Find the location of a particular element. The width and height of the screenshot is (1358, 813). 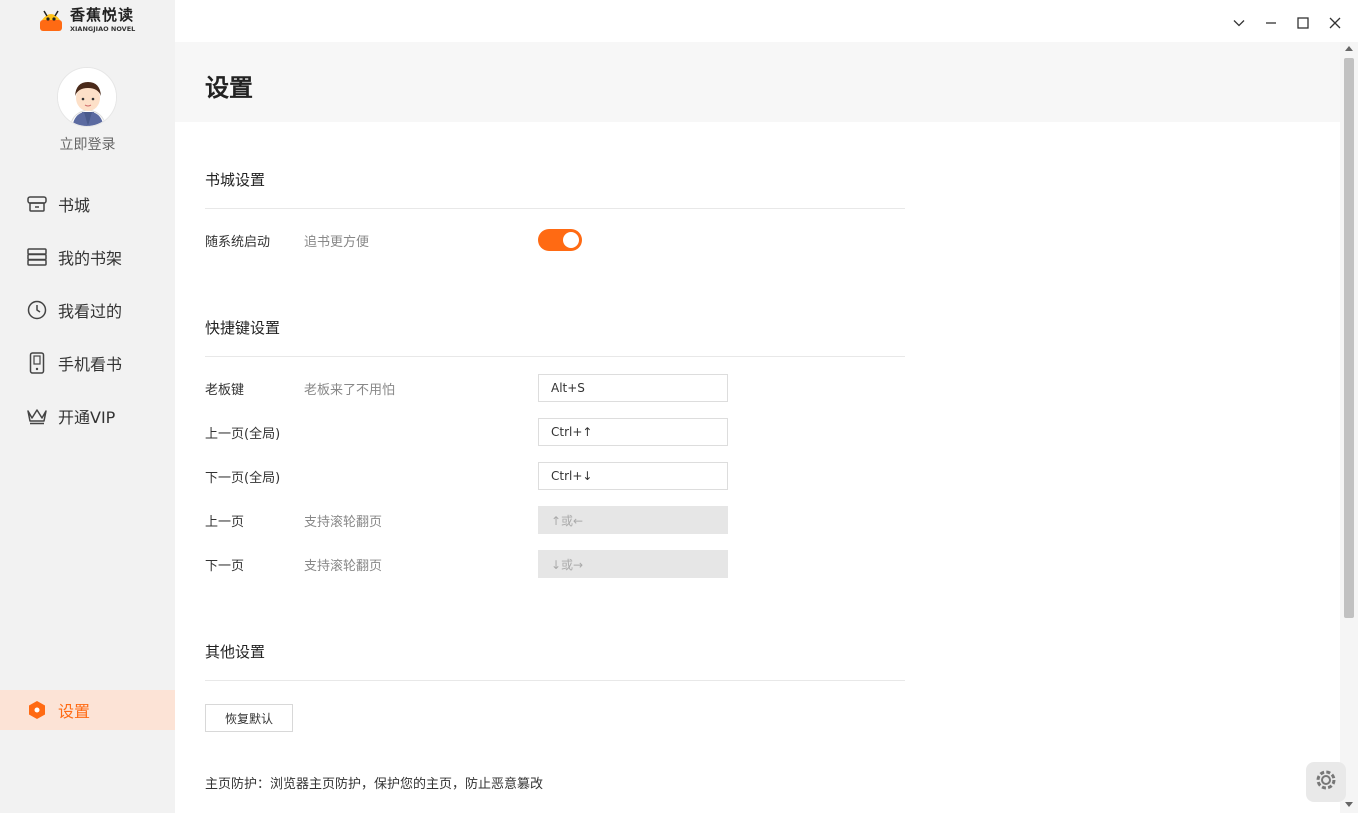

settings-hexagon-icon is located at coordinates (37, 710).